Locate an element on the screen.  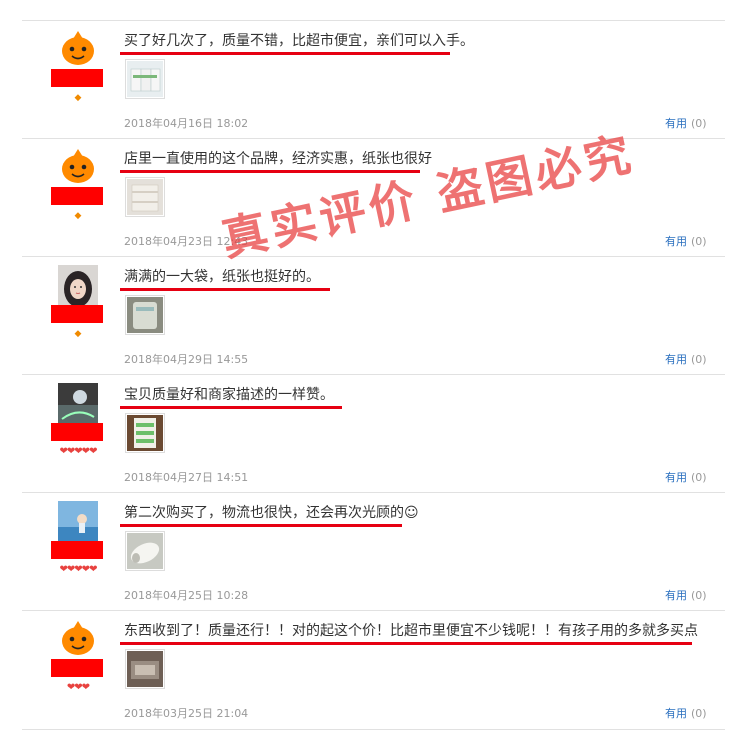
review-item: ◆ 满满的一大袋，纸张也挺好的。 2018年04月29日 14:55 有用 (0) is located at coordinates (373, 315).